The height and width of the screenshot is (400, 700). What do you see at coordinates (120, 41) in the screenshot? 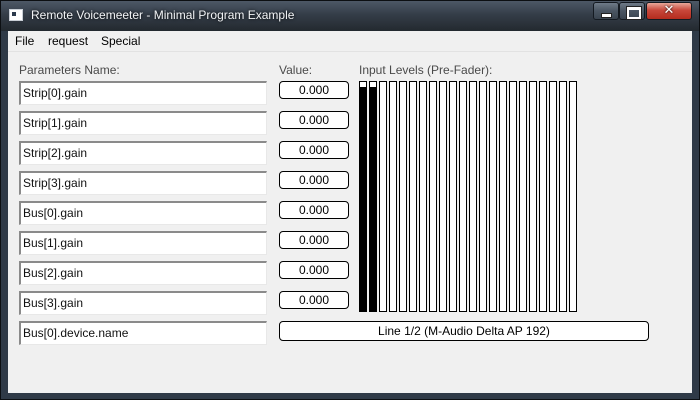
I see `menu-special: Special` at bounding box center [120, 41].